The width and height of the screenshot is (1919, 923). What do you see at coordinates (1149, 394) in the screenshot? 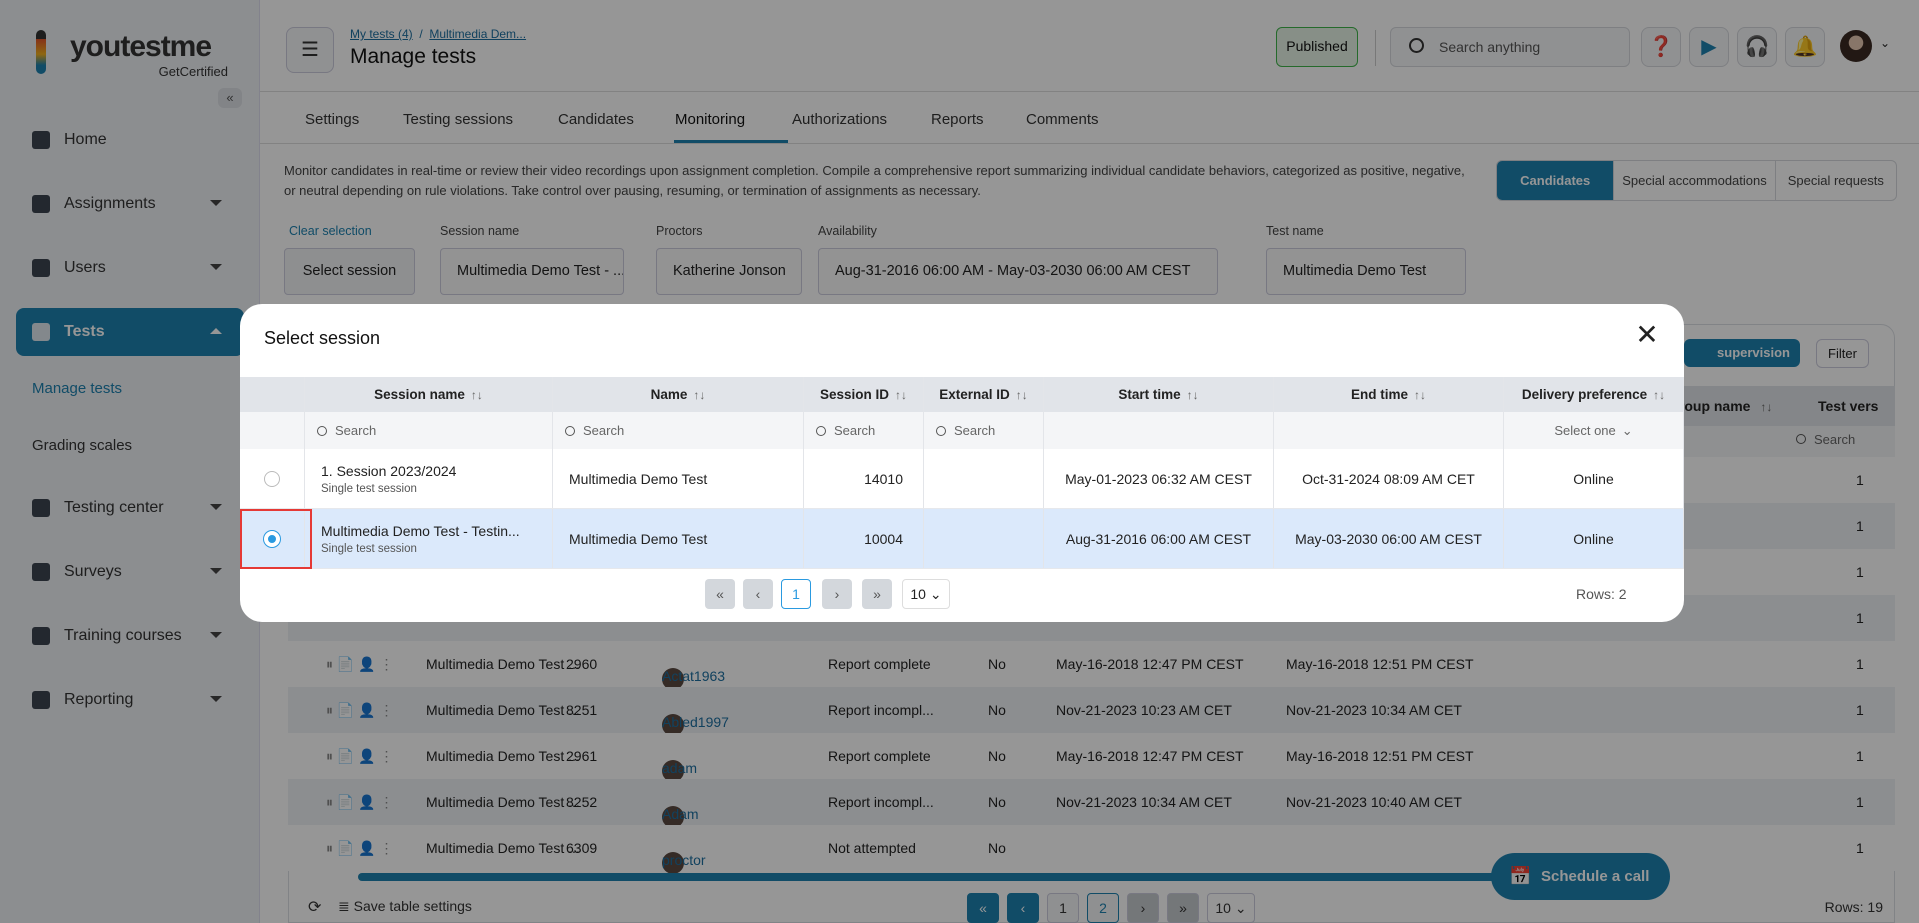
I see `header-label: Start time` at bounding box center [1149, 394].